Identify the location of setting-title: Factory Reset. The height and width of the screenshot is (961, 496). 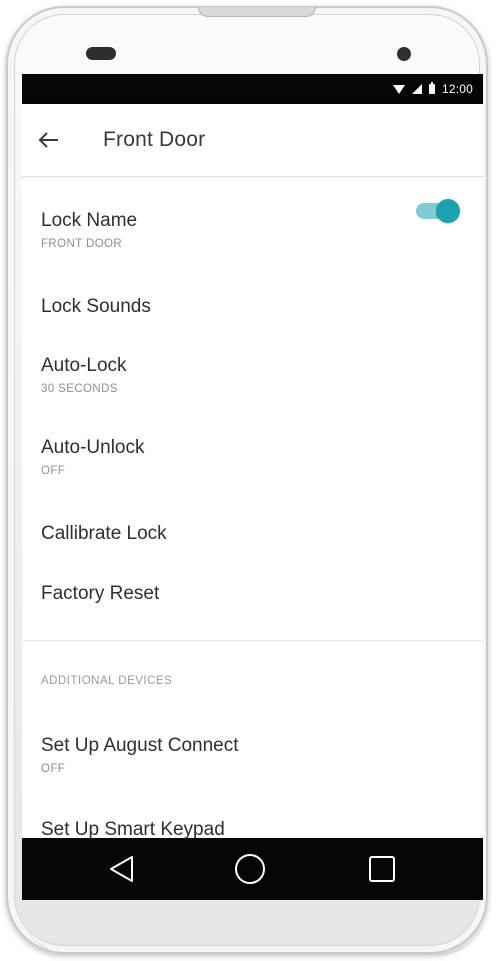
(100, 593).